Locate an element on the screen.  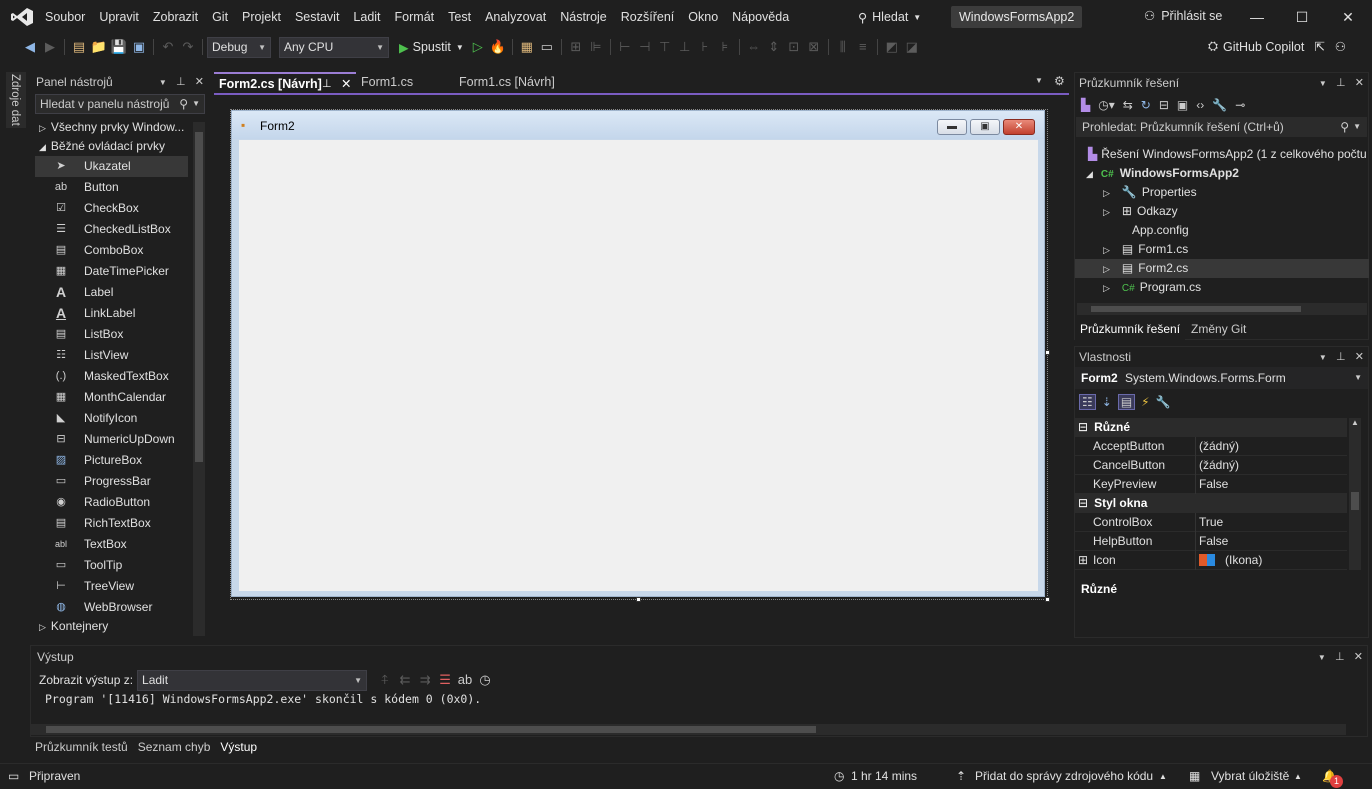
timestamp-clock-icon: ◷ is located at coordinates (485, 680).